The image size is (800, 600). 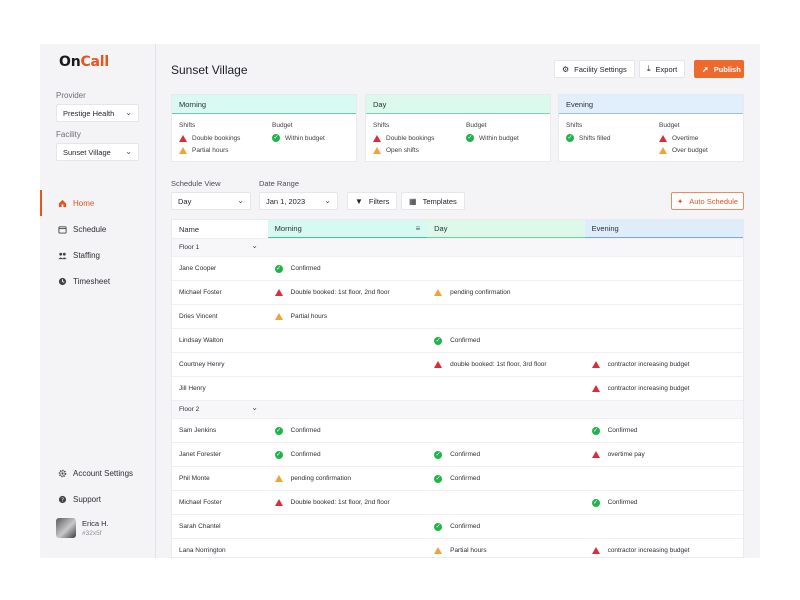 I want to click on nav-timesheet: Timesheet, so click(x=98, y=281).